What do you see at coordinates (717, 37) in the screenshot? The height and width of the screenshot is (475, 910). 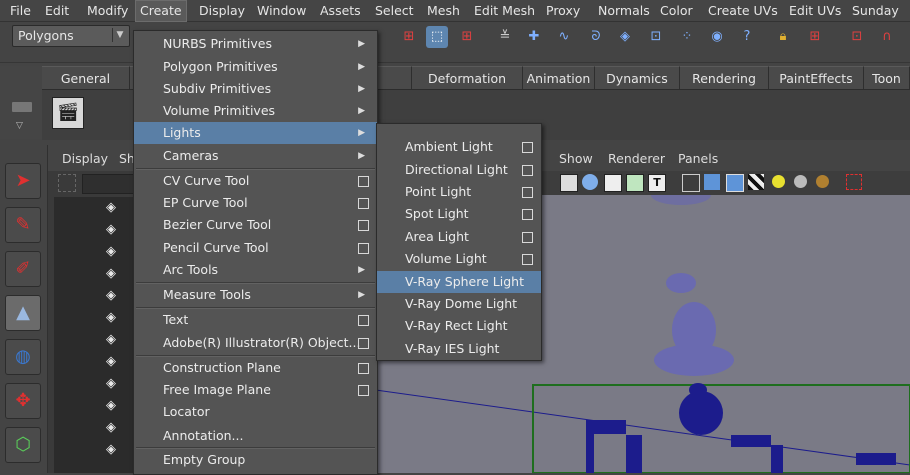 I see `render-icon: ◉` at bounding box center [717, 37].